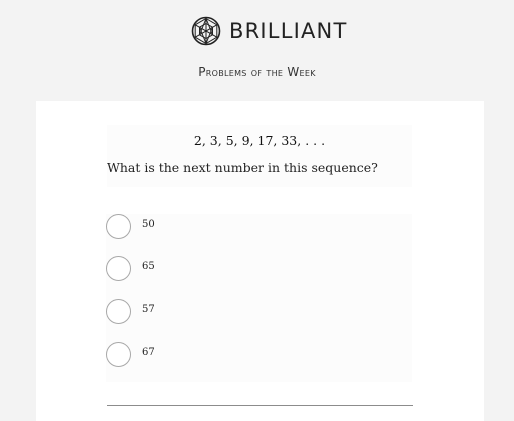 The height and width of the screenshot is (421, 514). Describe the element at coordinates (259, 270) in the screenshot. I see `choice-option: 65` at that location.